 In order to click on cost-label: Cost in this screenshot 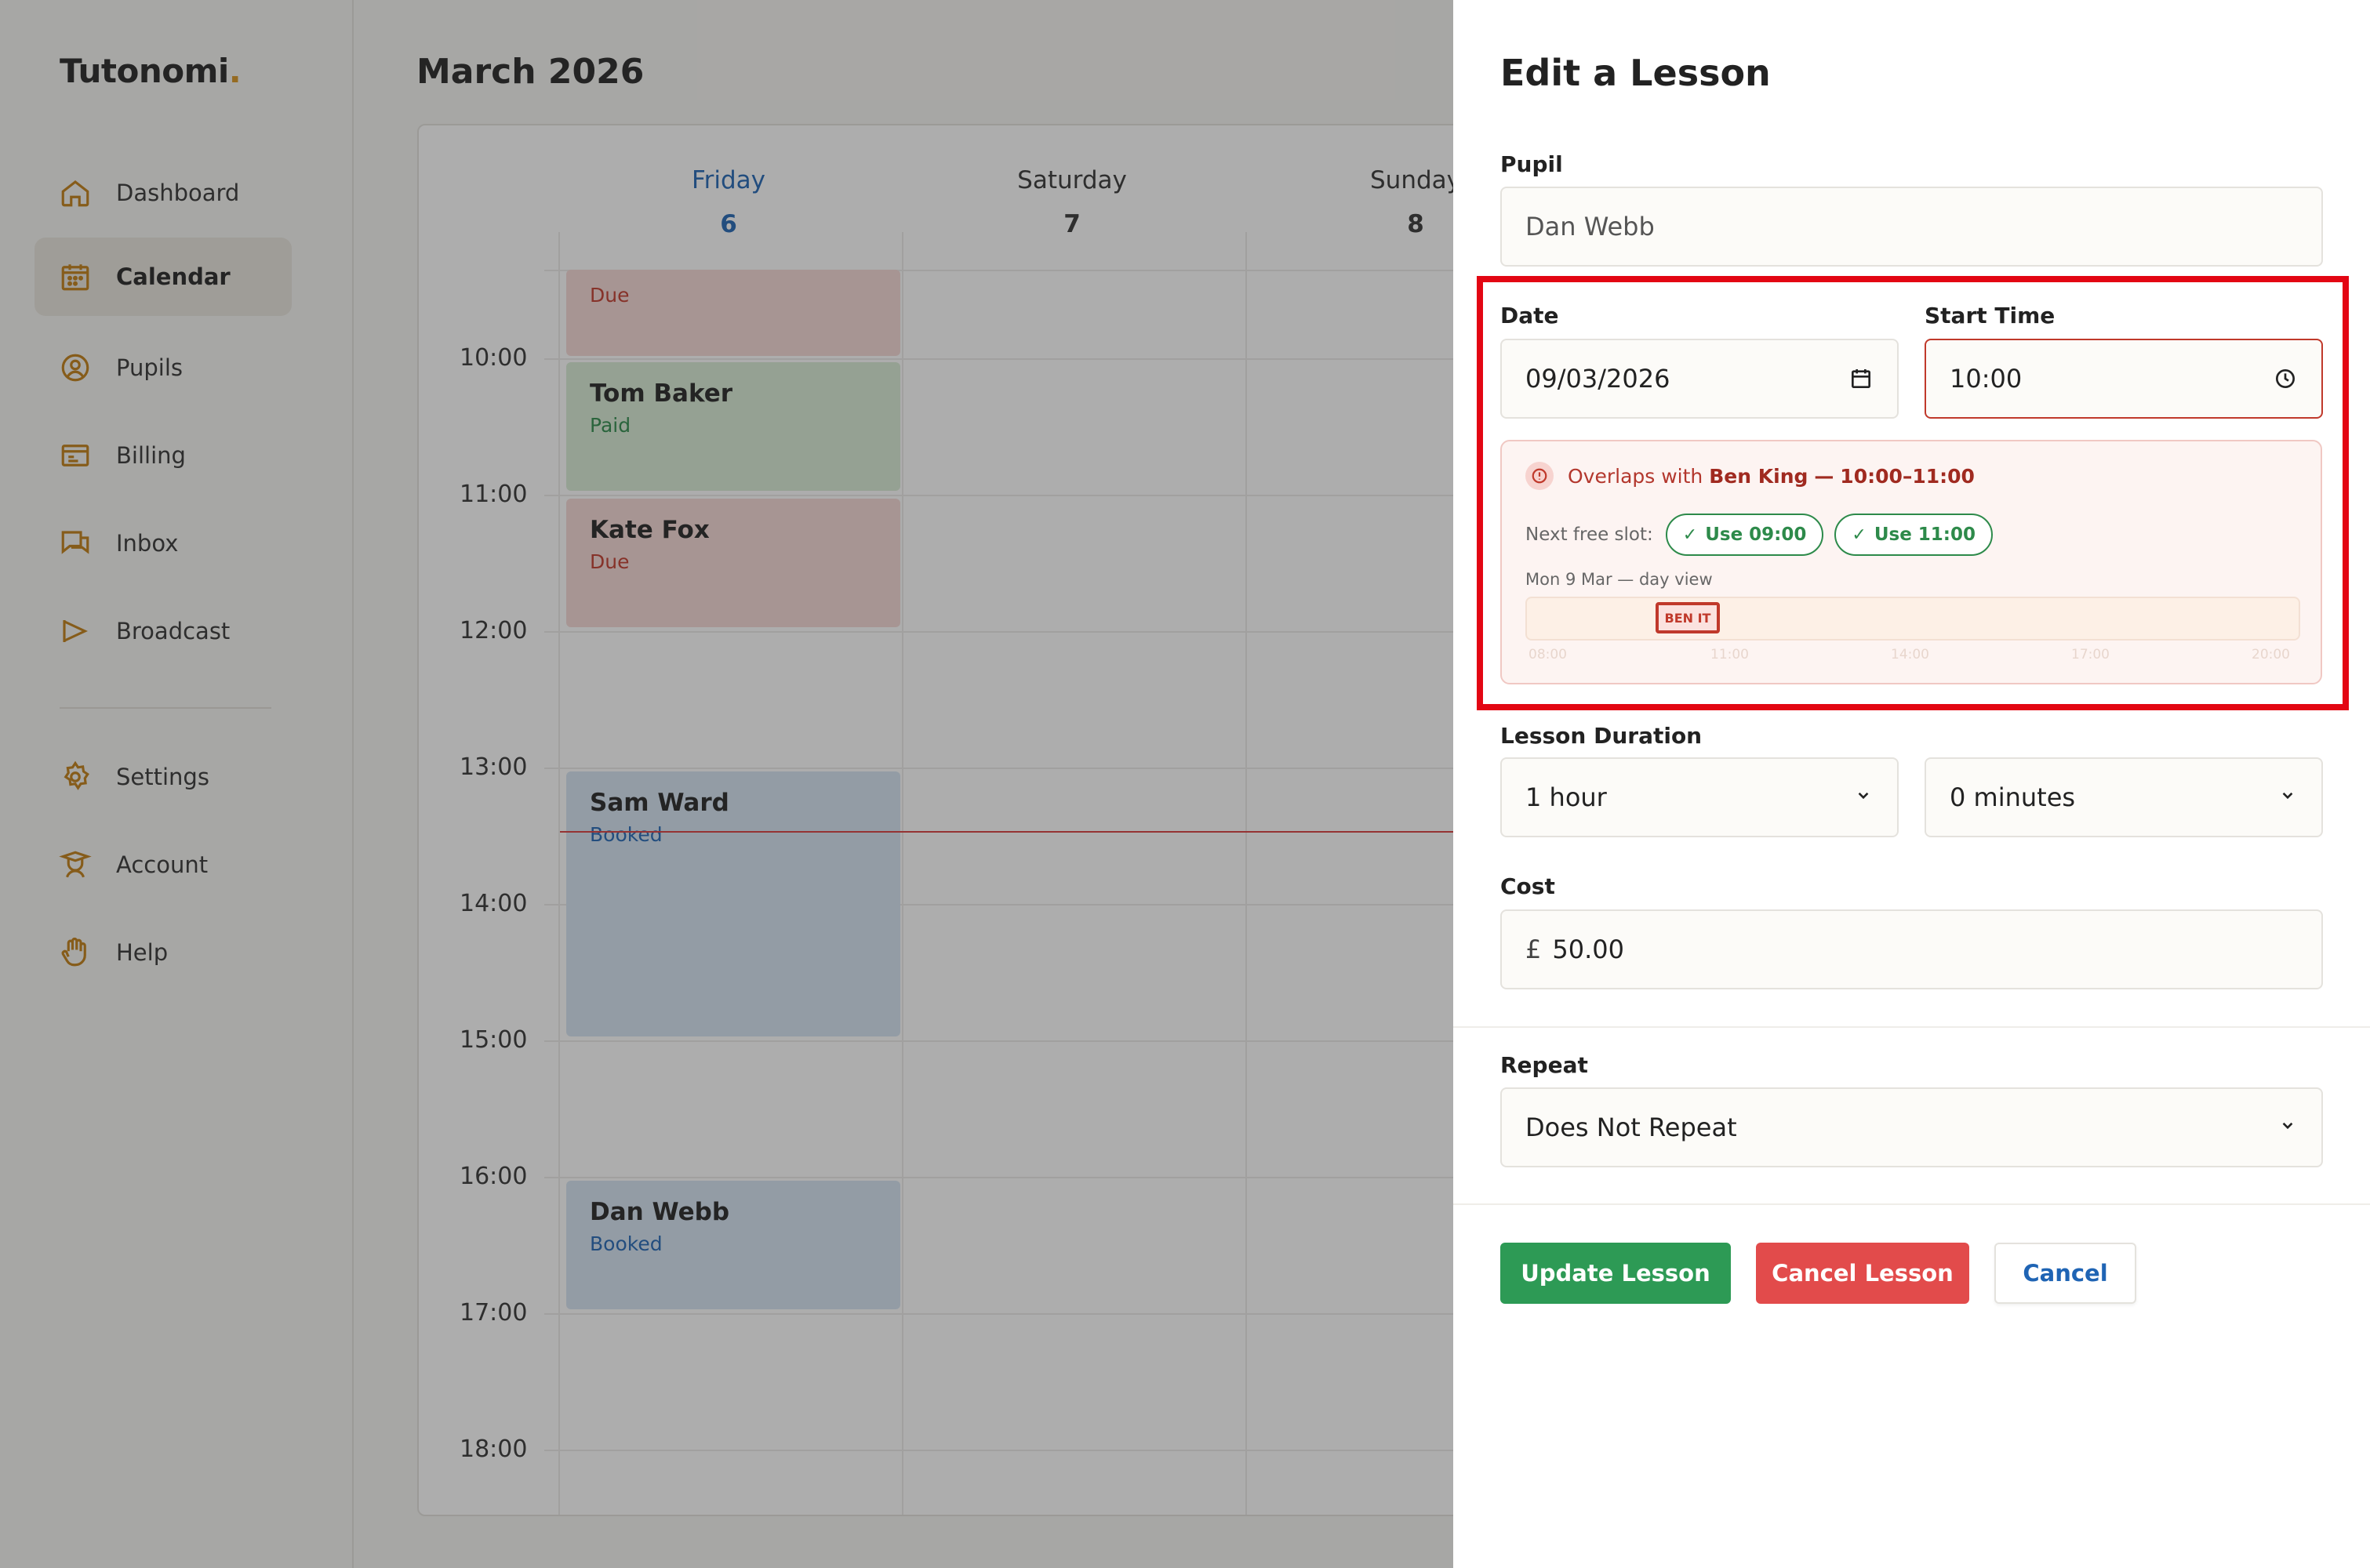, I will do `click(1528, 886)`.